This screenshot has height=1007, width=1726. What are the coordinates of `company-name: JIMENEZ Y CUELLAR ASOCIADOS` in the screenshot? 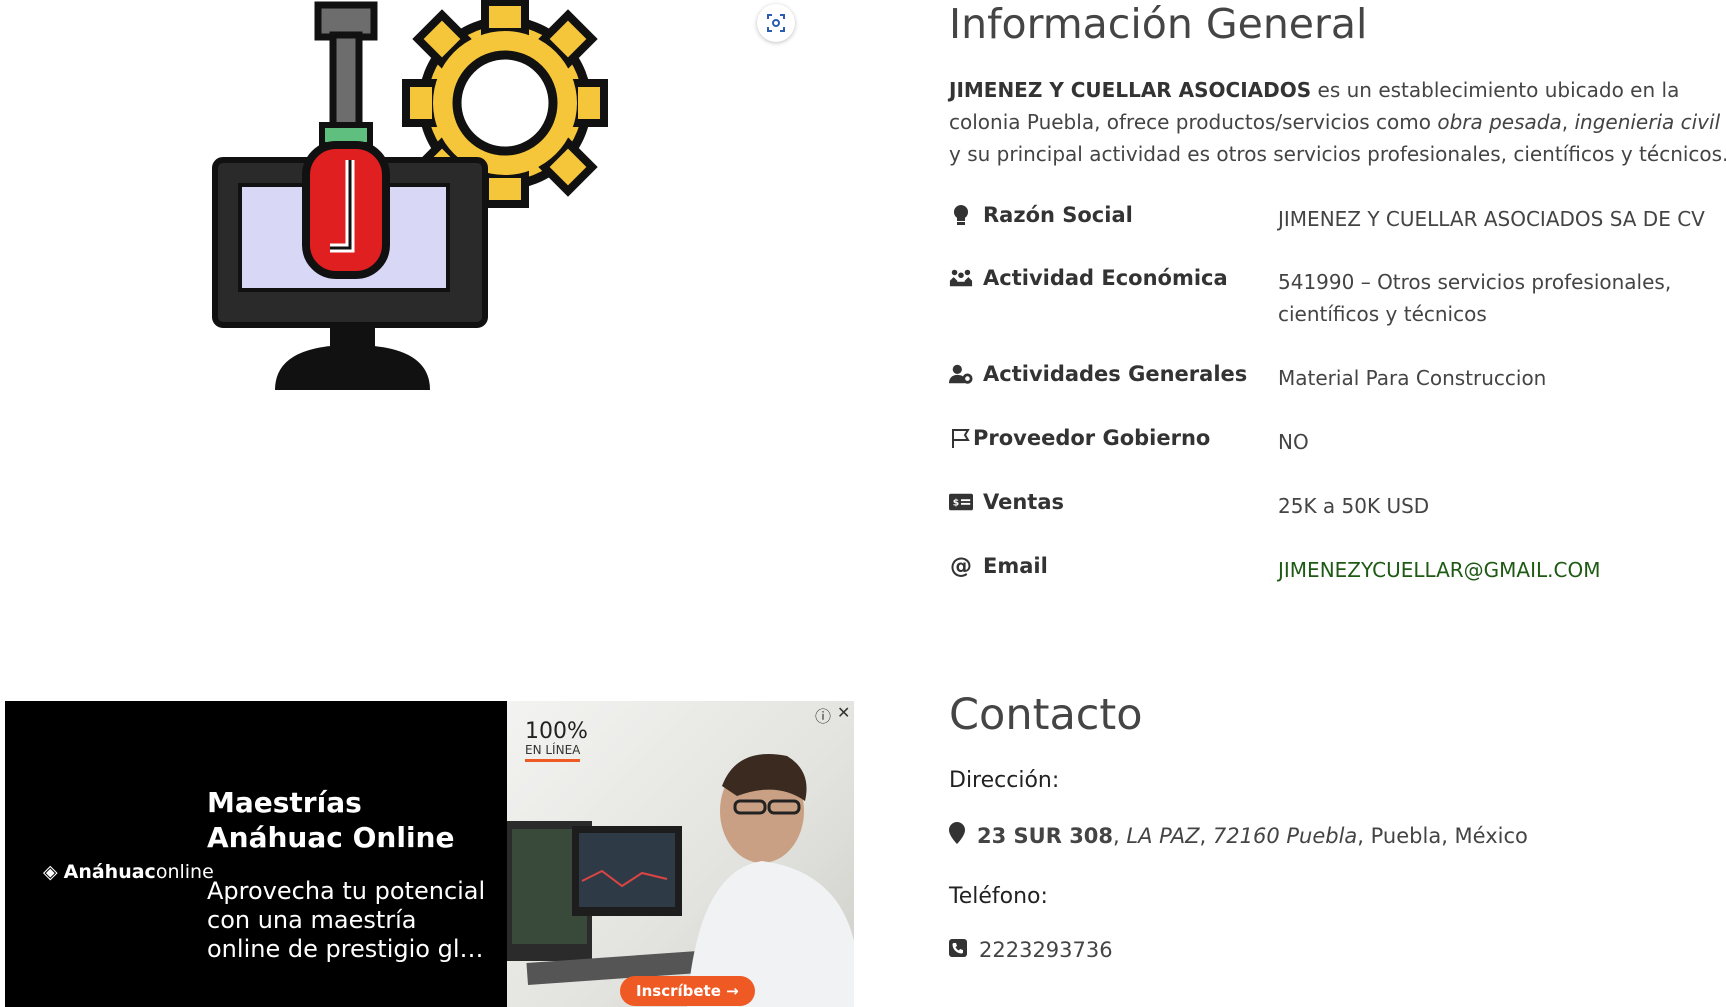 It's located at (1130, 90).